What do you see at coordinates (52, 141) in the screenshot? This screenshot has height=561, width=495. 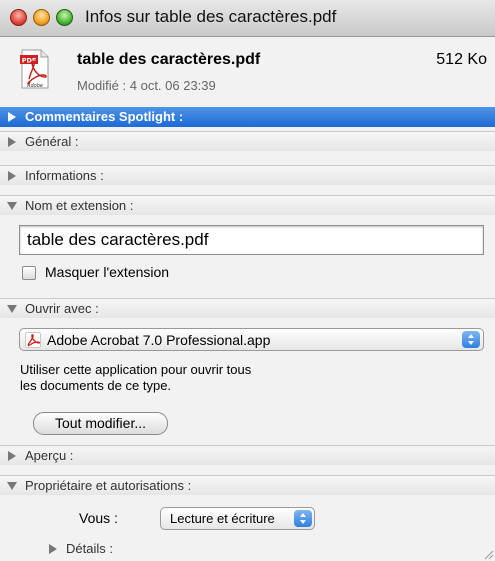 I see `section-label: Général :` at bounding box center [52, 141].